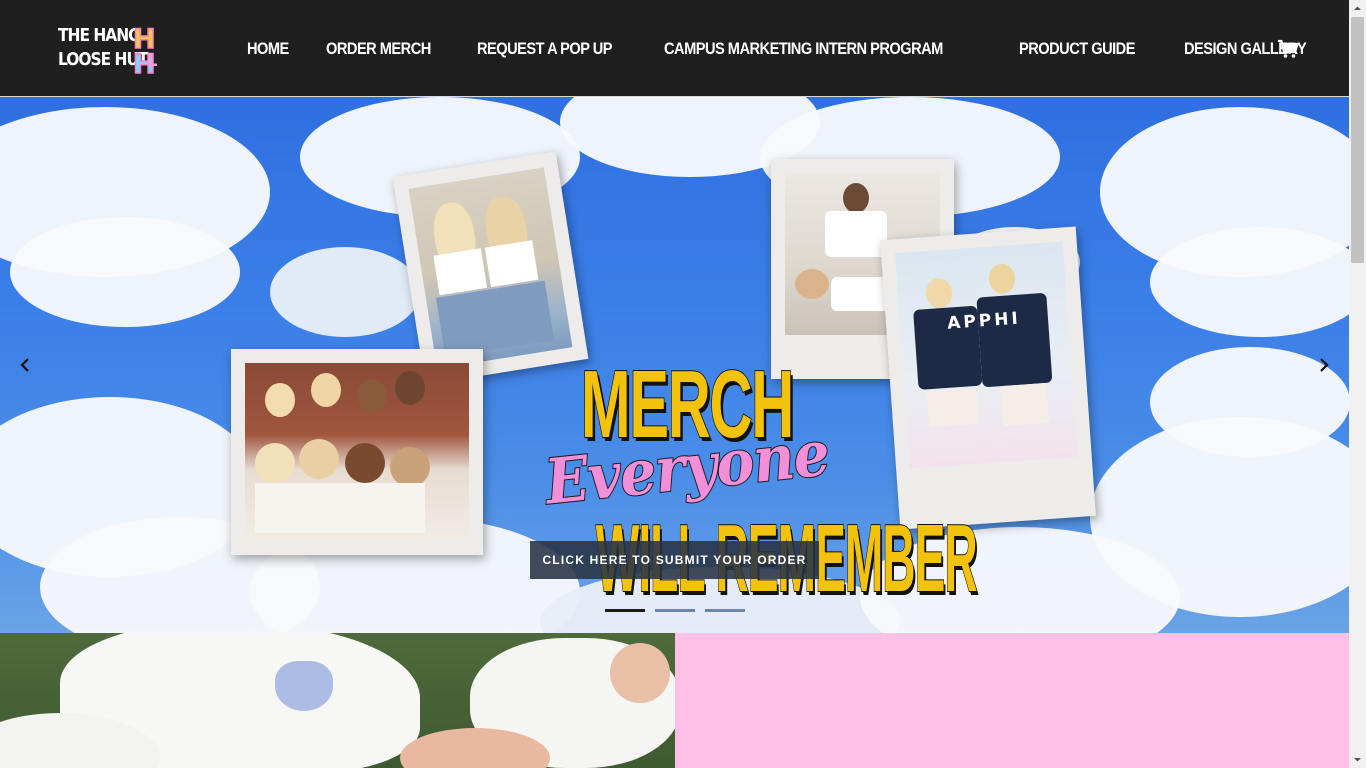 The height and width of the screenshot is (768, 1366). What do you see at coordinates (1077, 49) in the screenshot?
I see `nav-product-guide: PRODUCT GUIDE` at bounding box center [1077, 49].